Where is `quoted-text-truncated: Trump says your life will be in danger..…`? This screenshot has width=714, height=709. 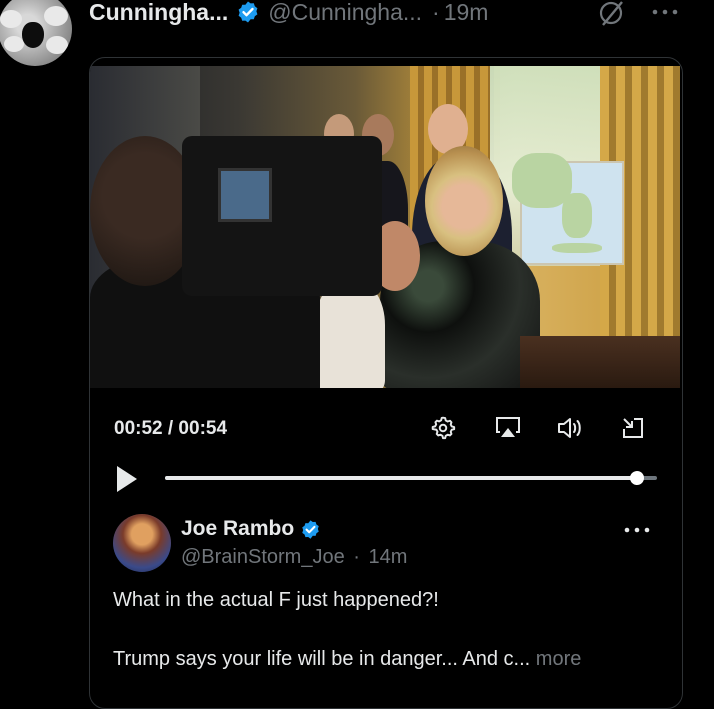
quoted-text-truncated: Trump says your life will be in danger..… is located at coordinates (322, 659).